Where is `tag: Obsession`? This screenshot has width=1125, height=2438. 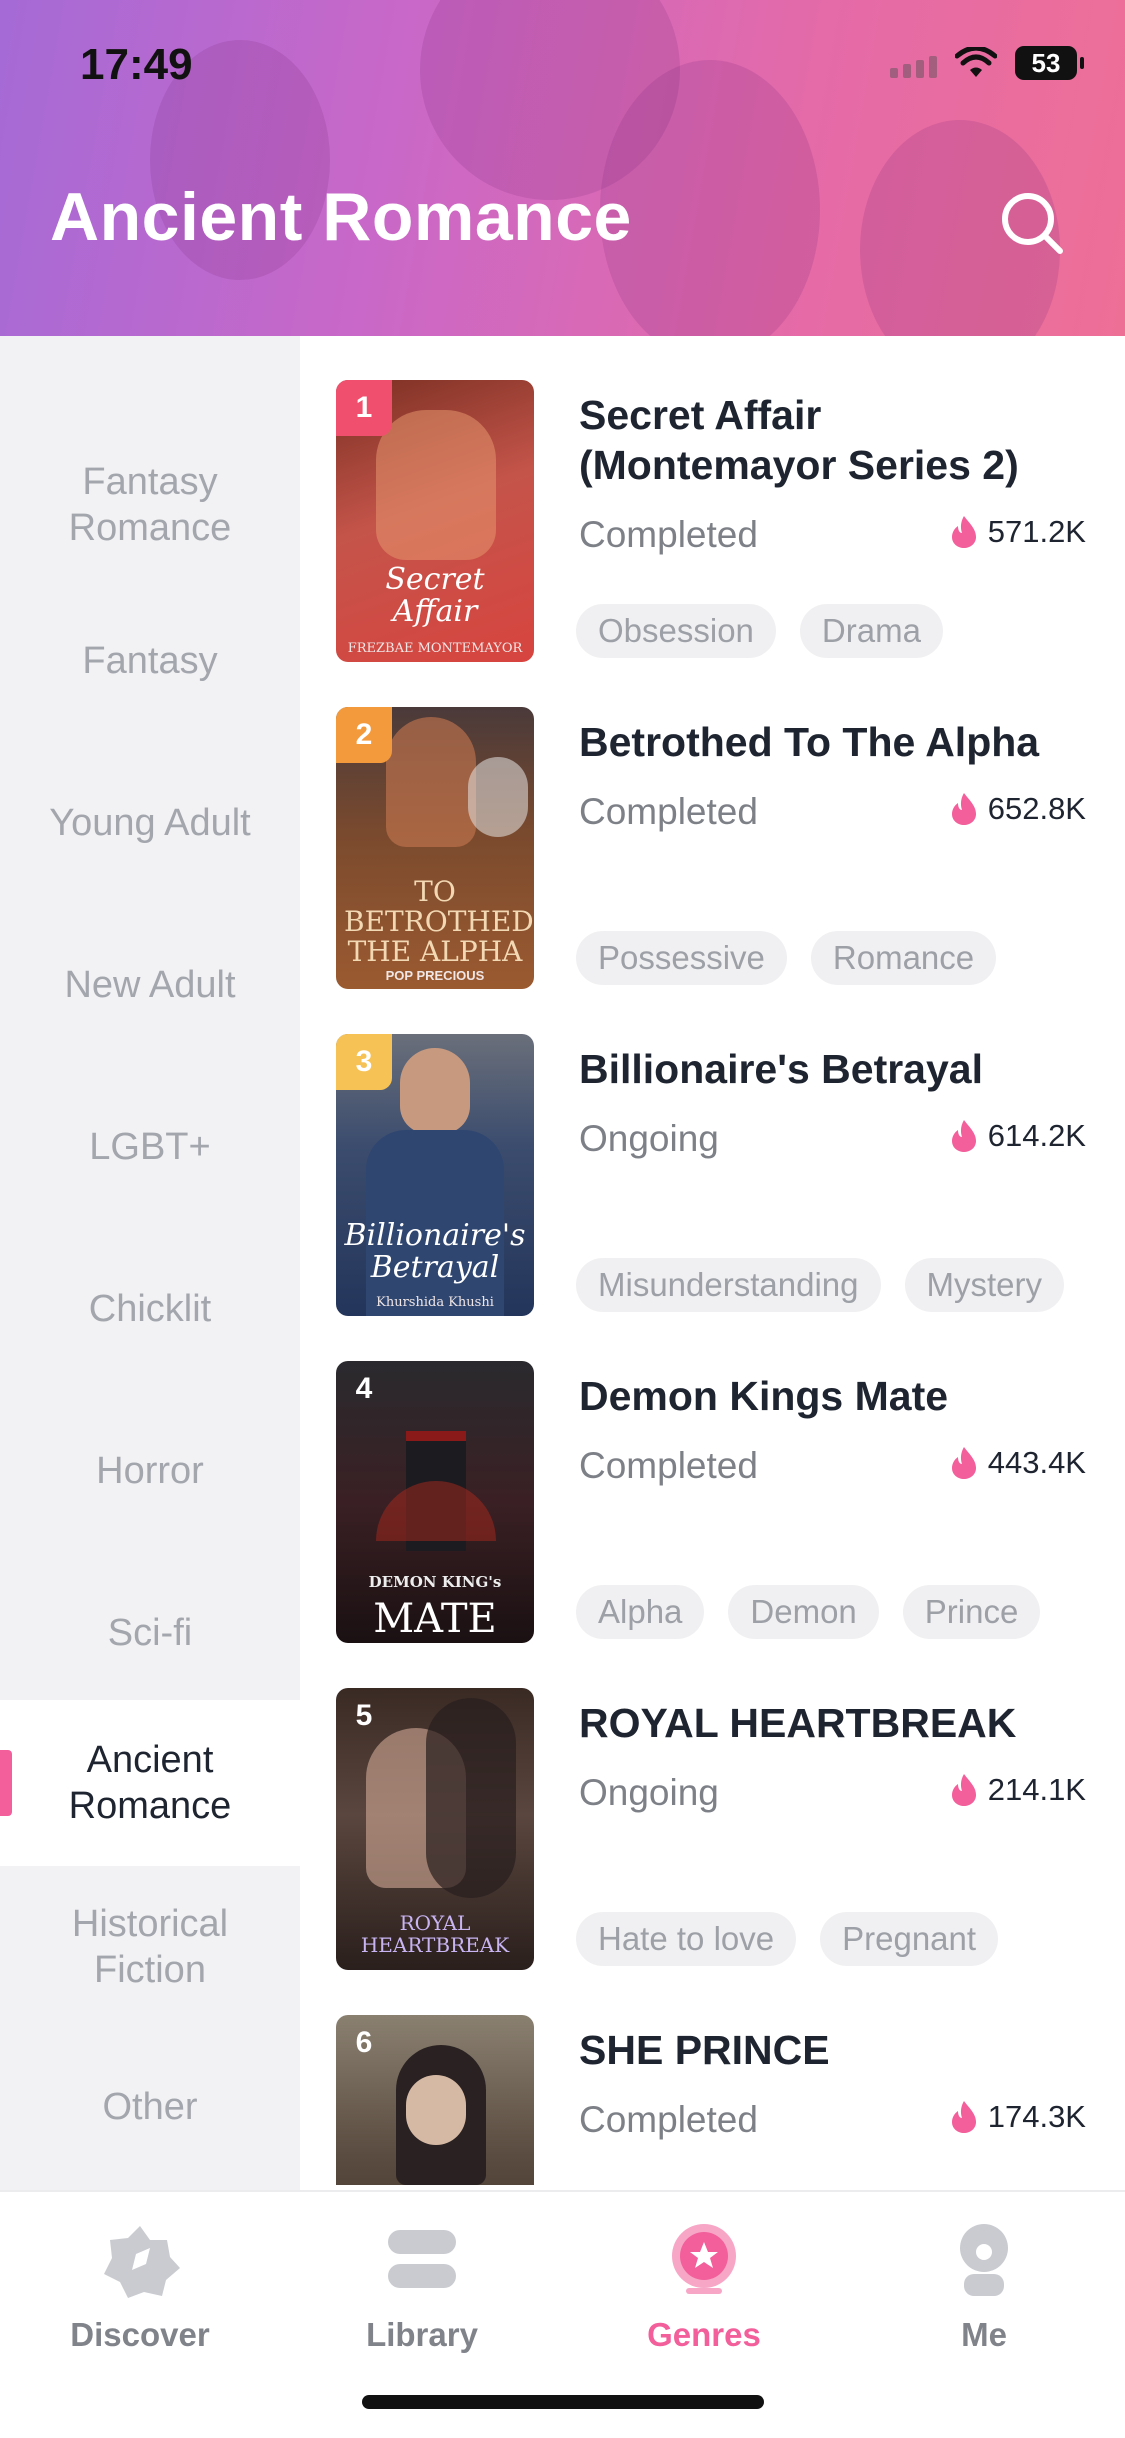
tag: Obsession is located at coordinates (676, 631).